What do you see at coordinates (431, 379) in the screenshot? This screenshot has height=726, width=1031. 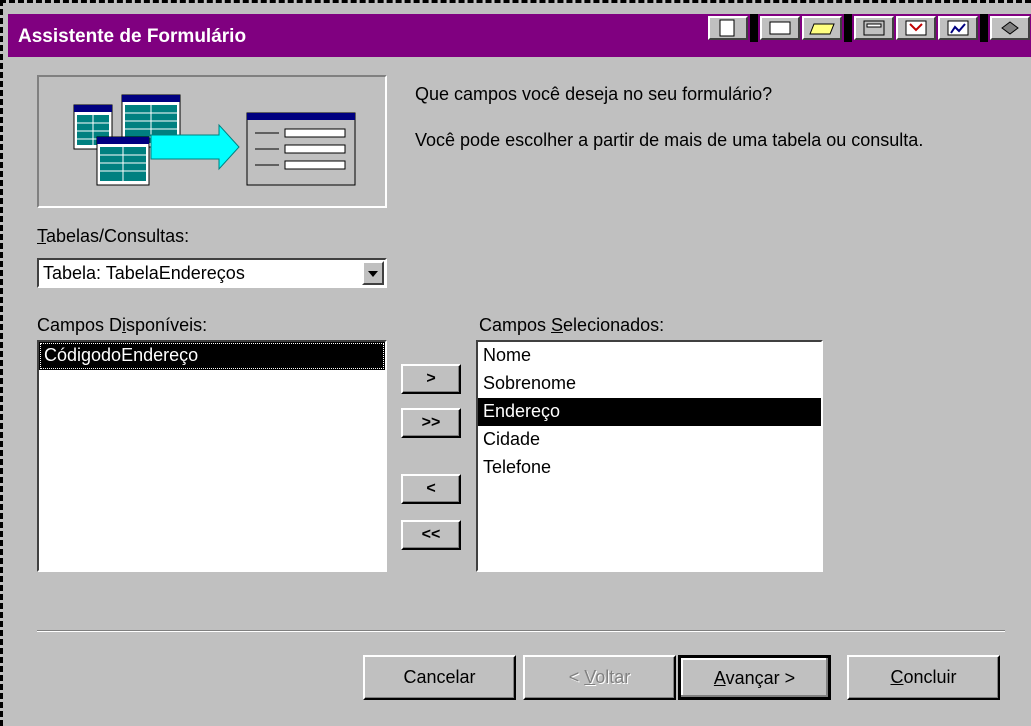 I see `add-field-button: >` at bounding box center [431, 379].